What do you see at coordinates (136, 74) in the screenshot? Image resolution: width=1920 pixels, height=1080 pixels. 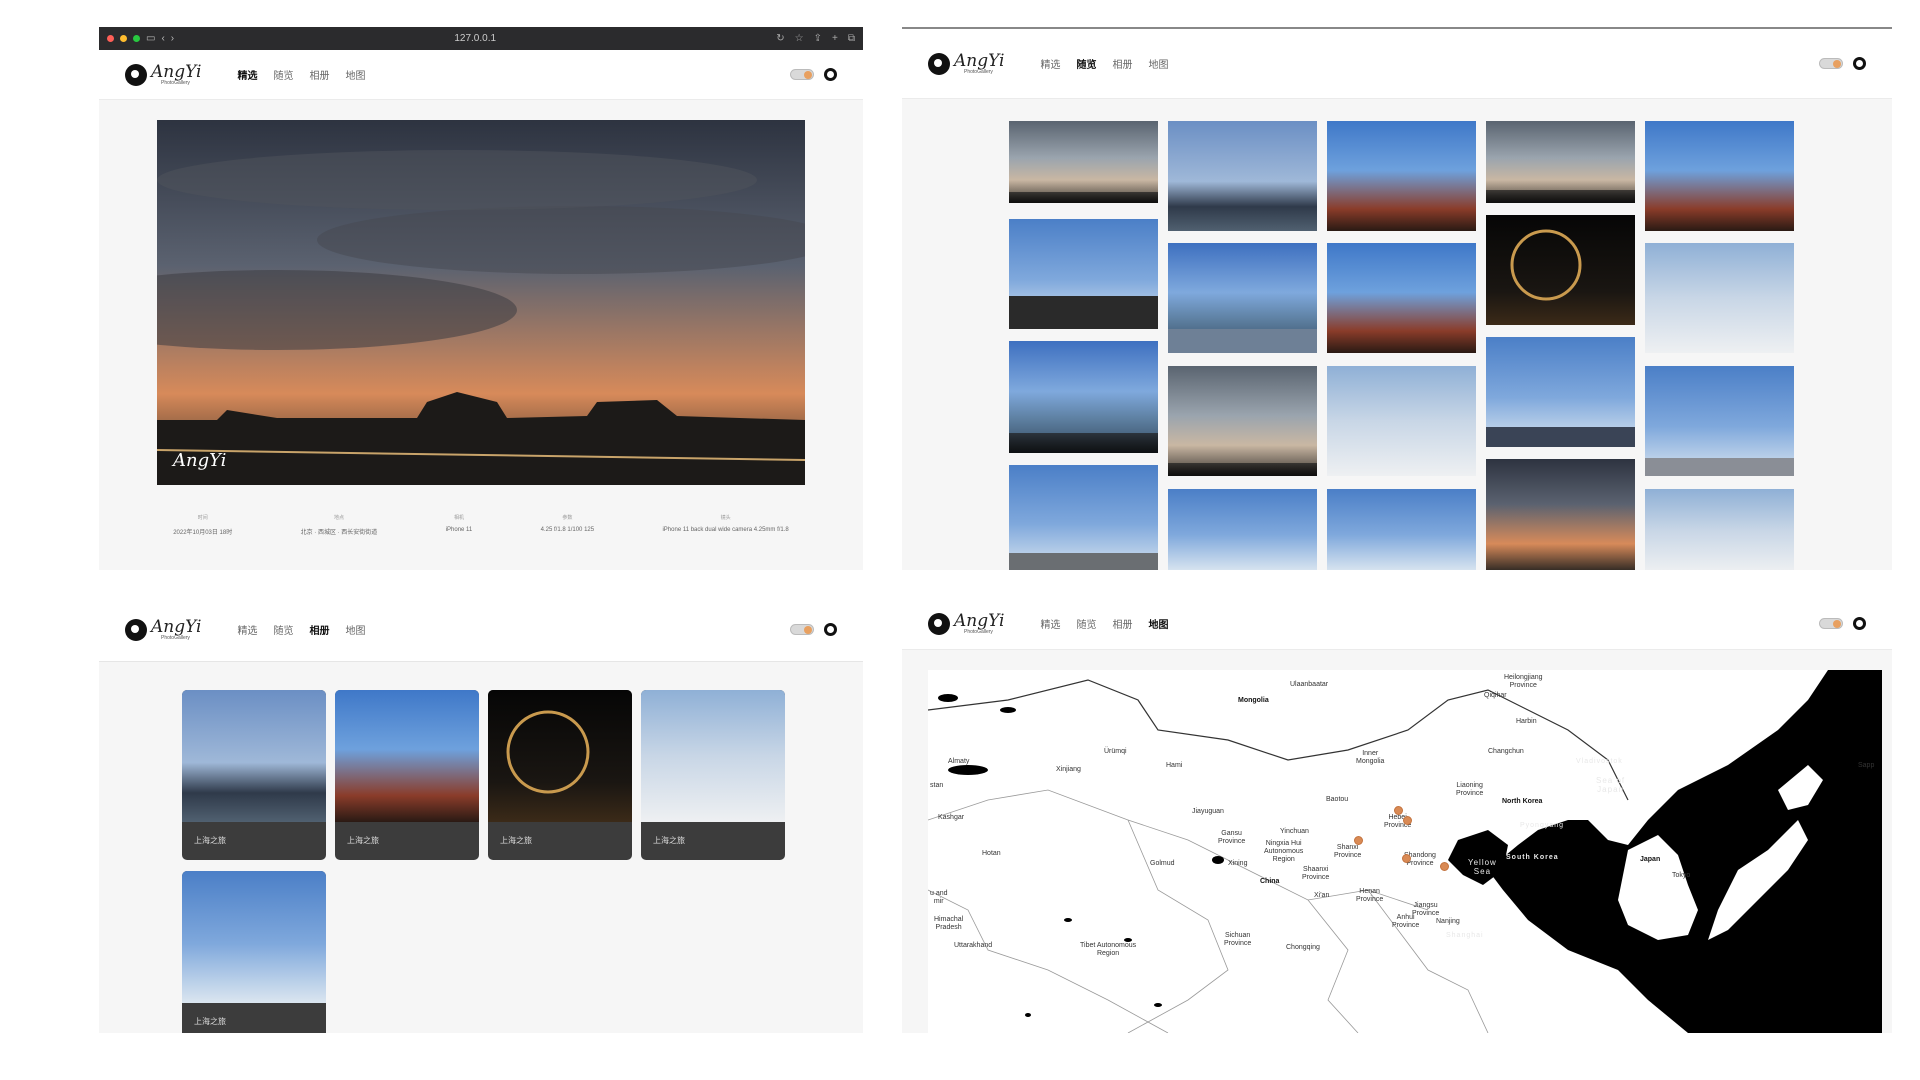 I see `logo-icon` at bounding box center [136, 74].